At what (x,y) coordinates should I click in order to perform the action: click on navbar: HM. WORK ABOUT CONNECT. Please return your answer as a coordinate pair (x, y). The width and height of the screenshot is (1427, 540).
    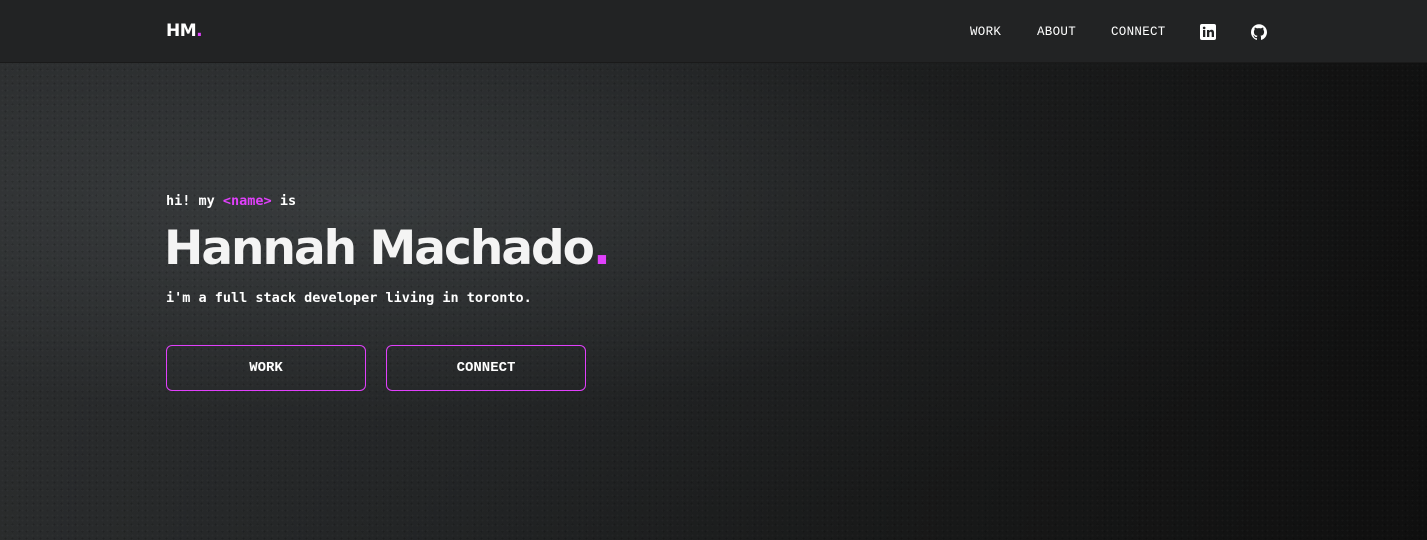
    Looking at the image, I should click on (713, 31).